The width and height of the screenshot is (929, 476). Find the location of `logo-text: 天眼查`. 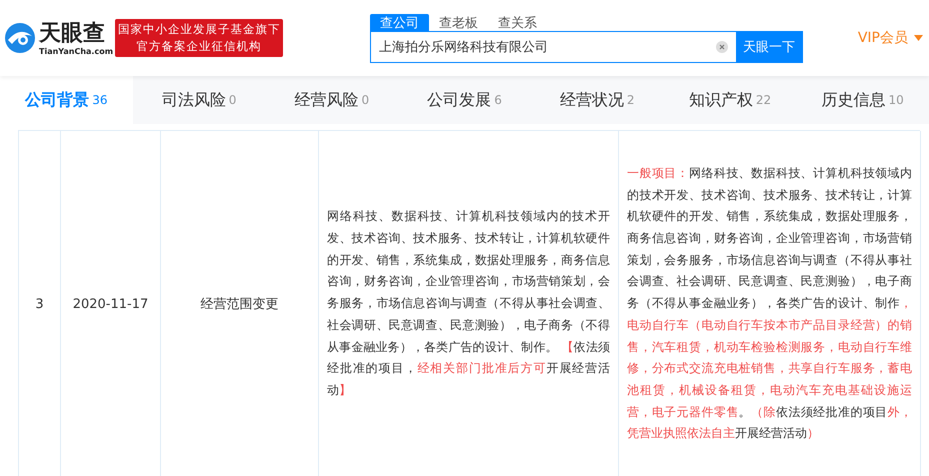

logo-text: 天眼查 is located at coordinates (72, 33).